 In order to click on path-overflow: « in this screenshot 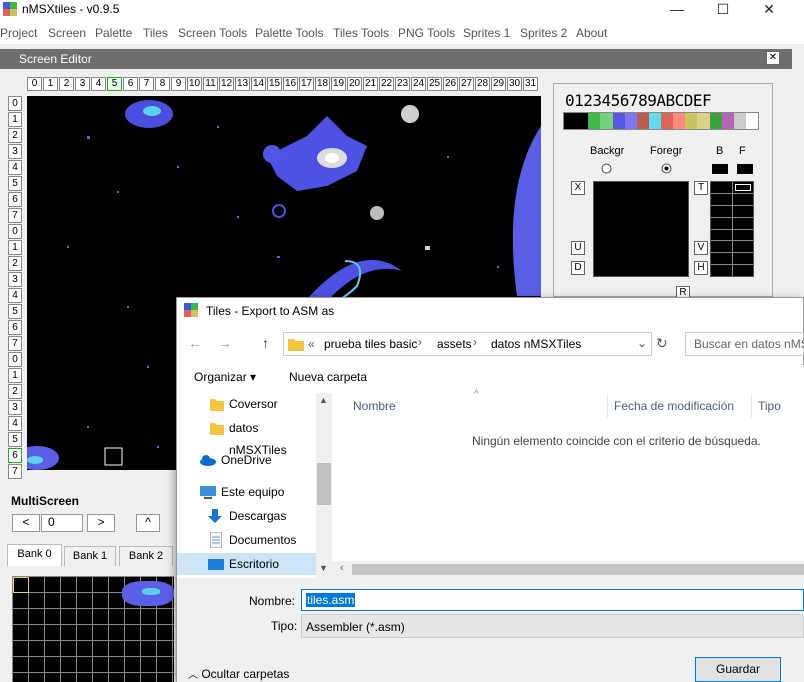, I will do `click(311, 344)`.